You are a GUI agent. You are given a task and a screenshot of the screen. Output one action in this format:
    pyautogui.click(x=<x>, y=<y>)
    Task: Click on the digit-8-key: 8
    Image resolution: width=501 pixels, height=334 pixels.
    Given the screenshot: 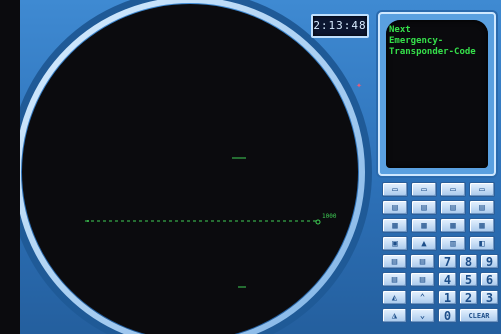 What is the action you would take?
    pyautogui.click(x=468, y=261)
    